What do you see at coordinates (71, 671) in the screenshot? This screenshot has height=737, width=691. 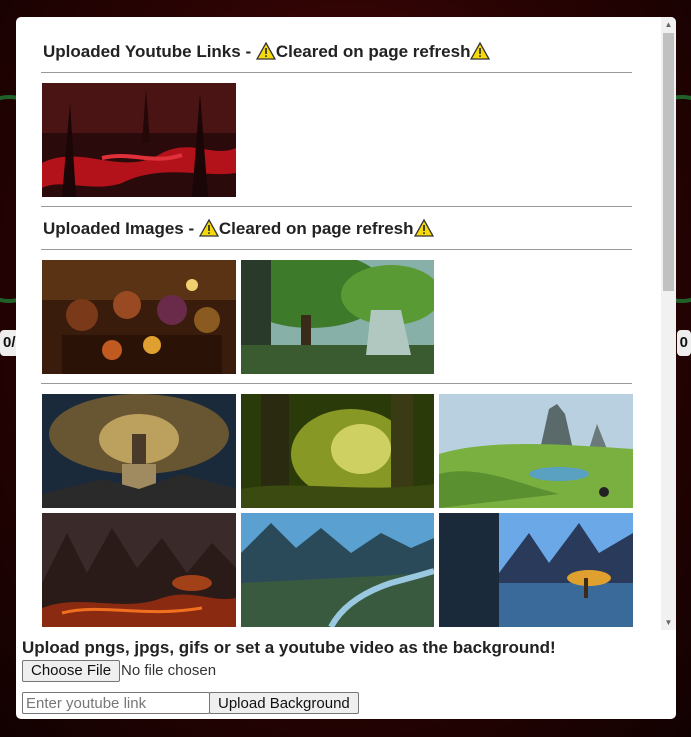 I see `choose-file-button: Choose File` at bounding box center [71, 671].